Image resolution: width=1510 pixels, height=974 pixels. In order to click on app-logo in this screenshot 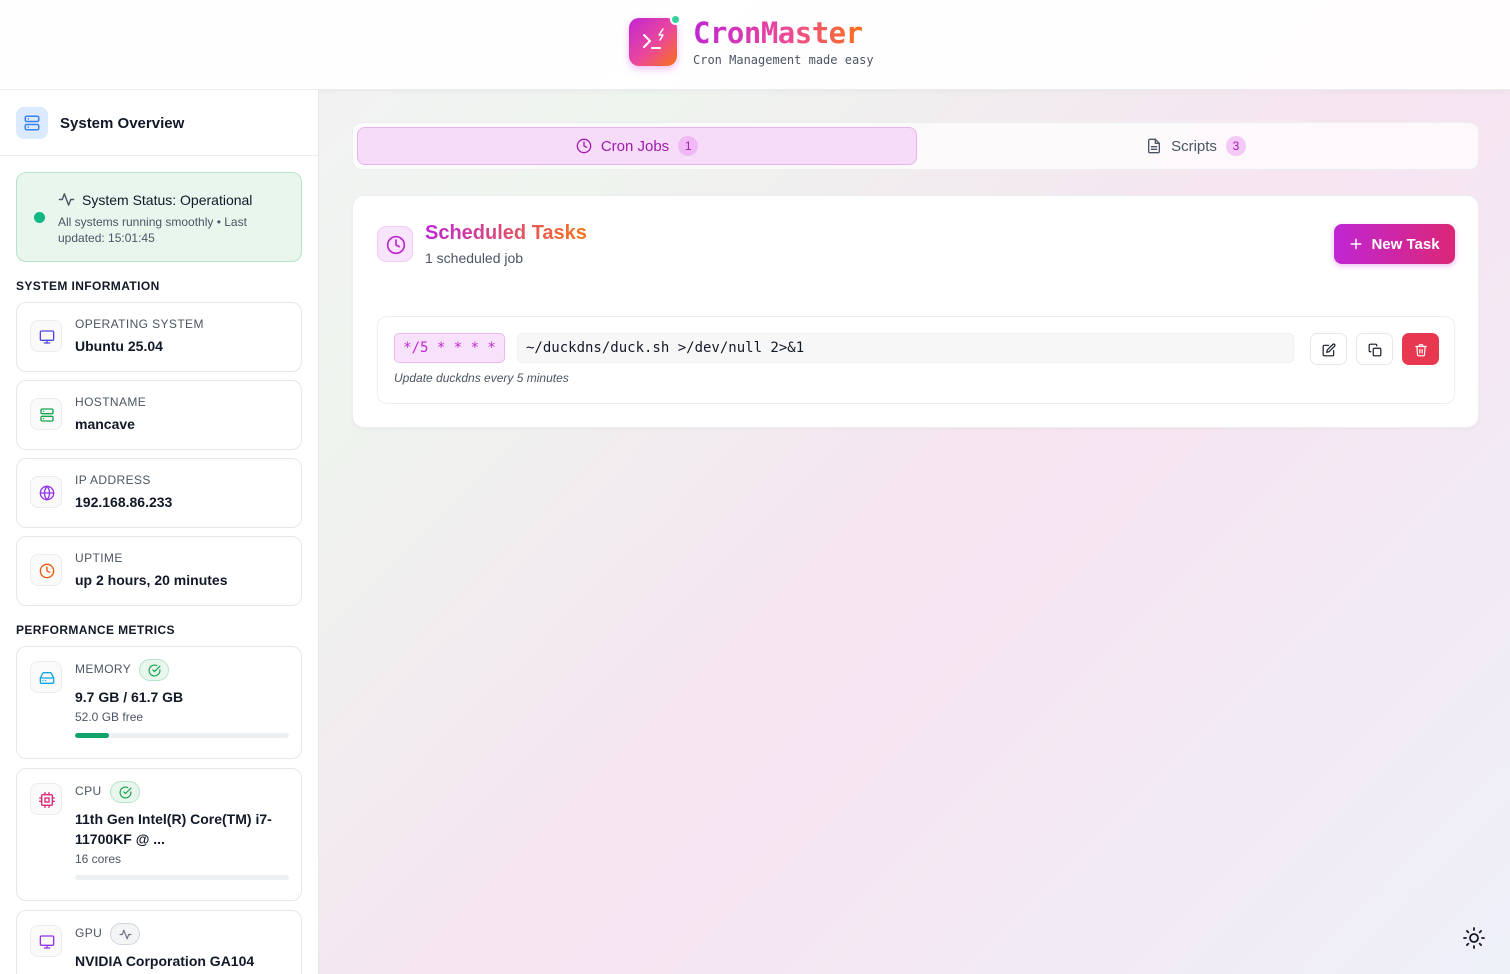, I will do `click(653, 42)`.